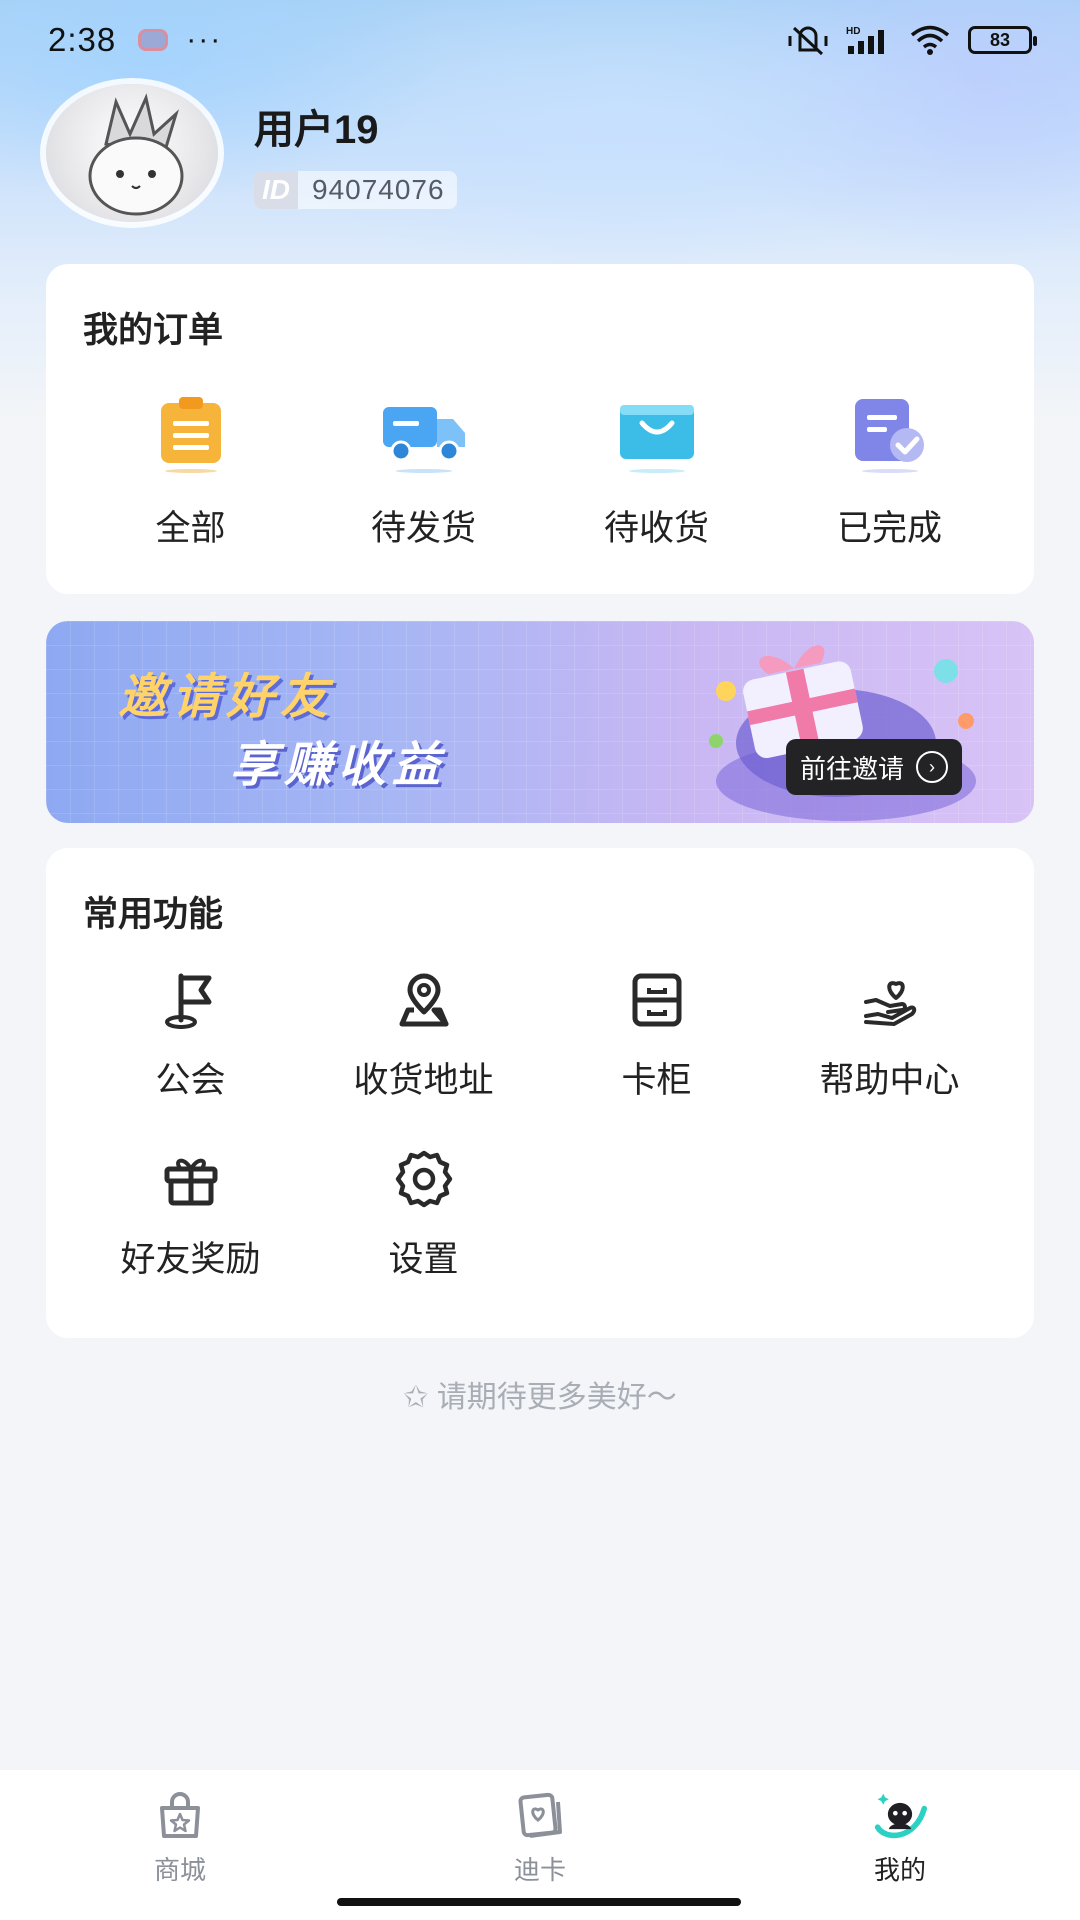  Describe the element at coordinates (423, 1214) in the screenshot. I see `settings-button: 设置` at that location.